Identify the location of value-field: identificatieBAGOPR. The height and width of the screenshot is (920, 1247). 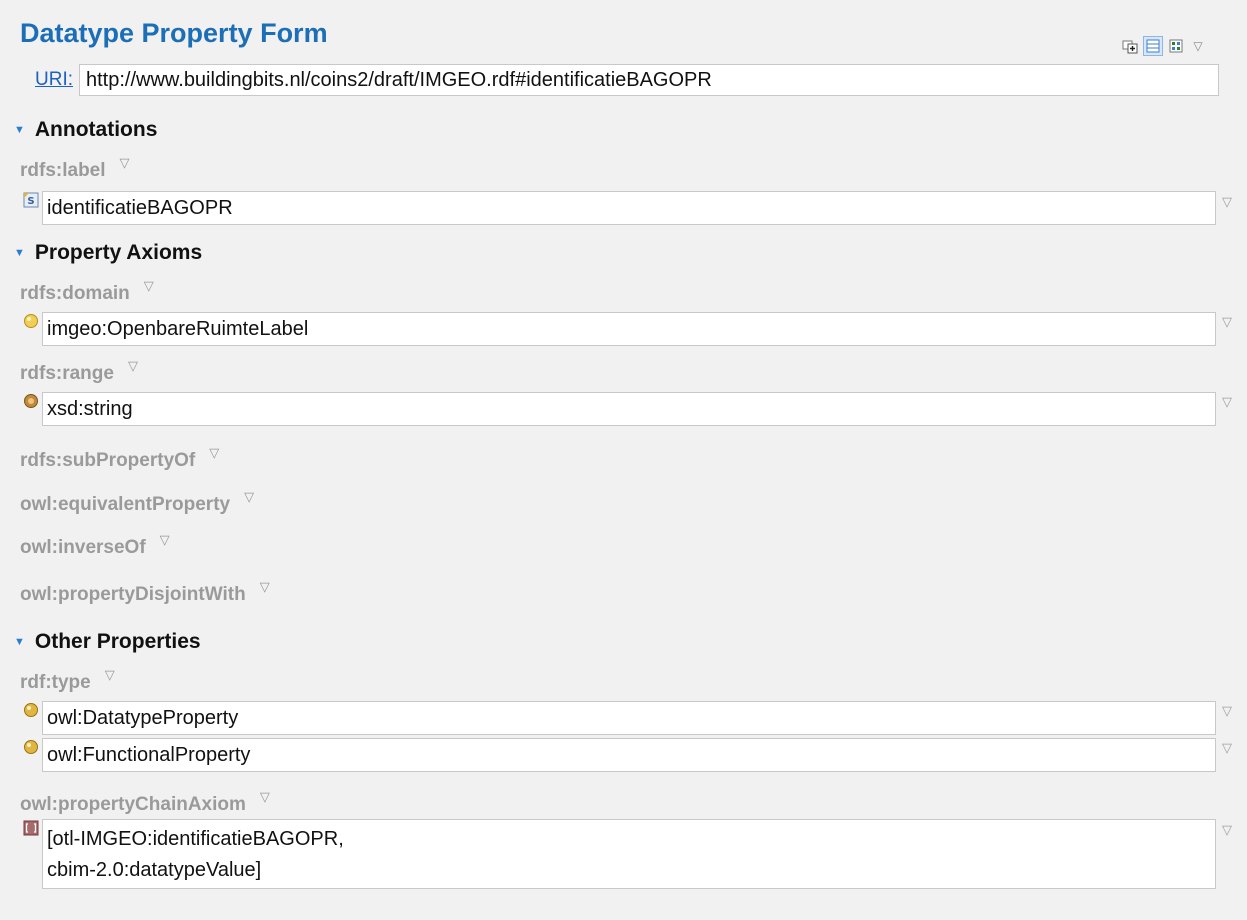
(629, 208).